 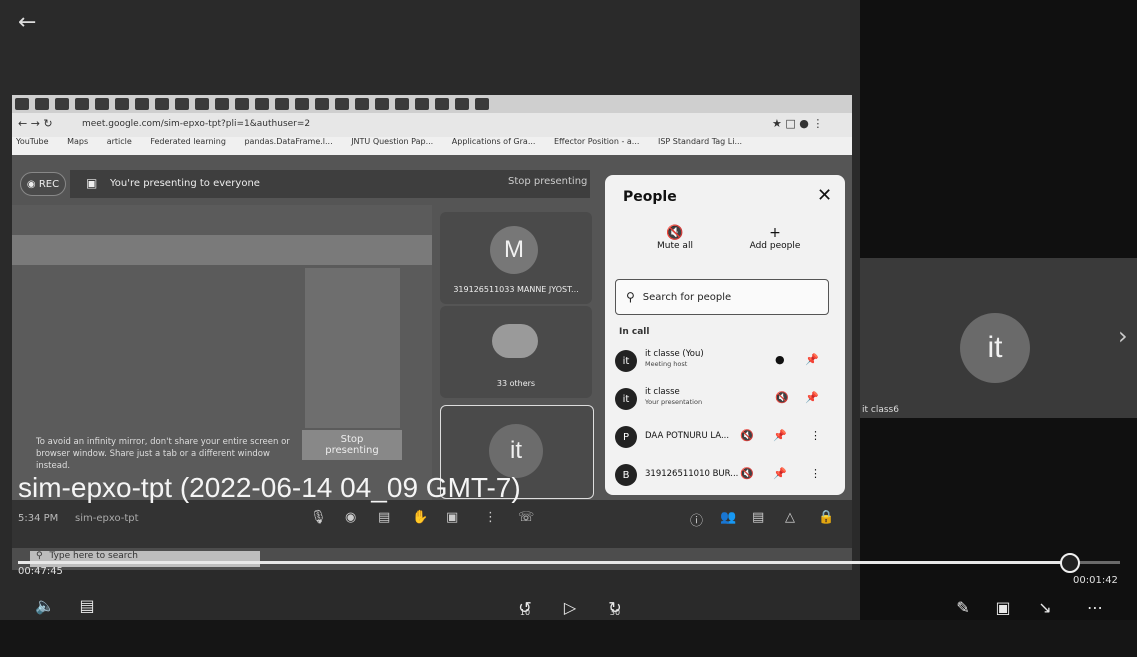 I want to click on close-icon: ✕, so click(x=824, y=195).